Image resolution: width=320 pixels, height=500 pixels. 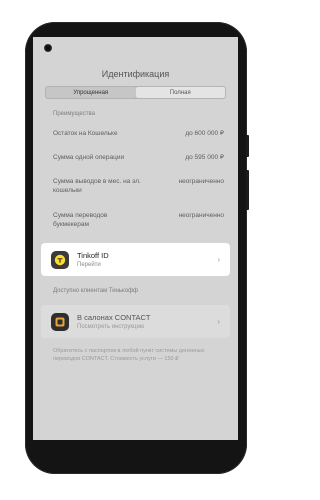 I want to click on identification-type-segmented-control: Упрощенная Полная, so click(x=135, y=92).